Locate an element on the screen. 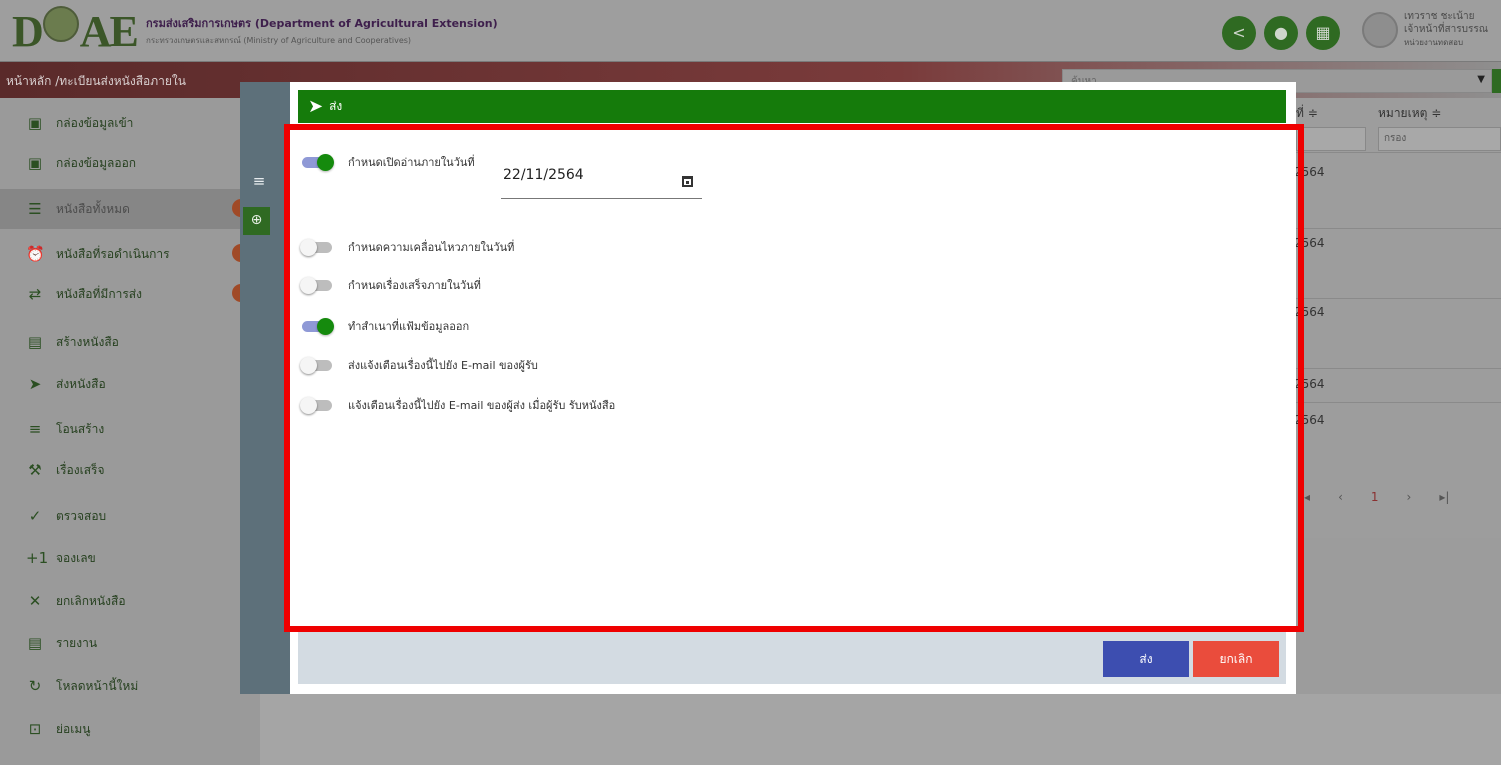  option-movement-by-date: กำหนดความเคลื่อนไหวภายในวันที่ is located at coordinates (407, 247).